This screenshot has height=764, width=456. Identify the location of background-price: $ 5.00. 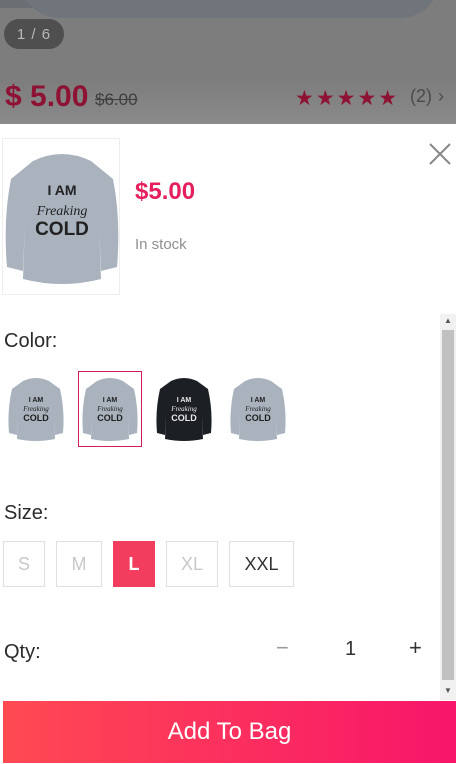
(47, 96).